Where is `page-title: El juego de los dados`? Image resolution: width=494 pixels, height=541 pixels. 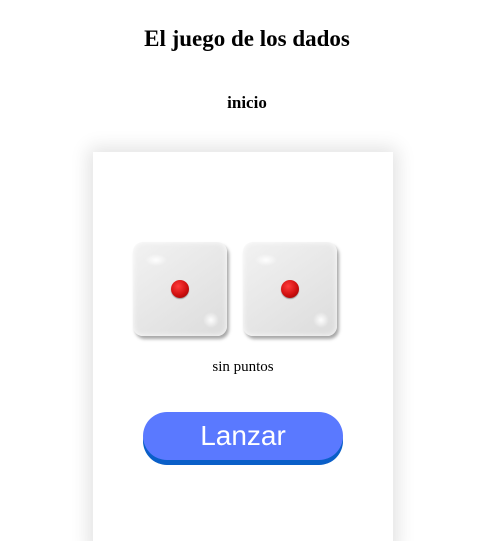 page-title: El juego de los dados is located at coordinates (247, 38).